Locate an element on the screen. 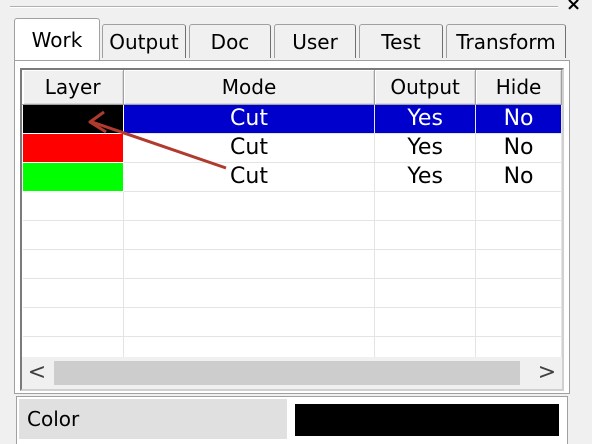  tab-output: Output is located at coordinates (144, 41).